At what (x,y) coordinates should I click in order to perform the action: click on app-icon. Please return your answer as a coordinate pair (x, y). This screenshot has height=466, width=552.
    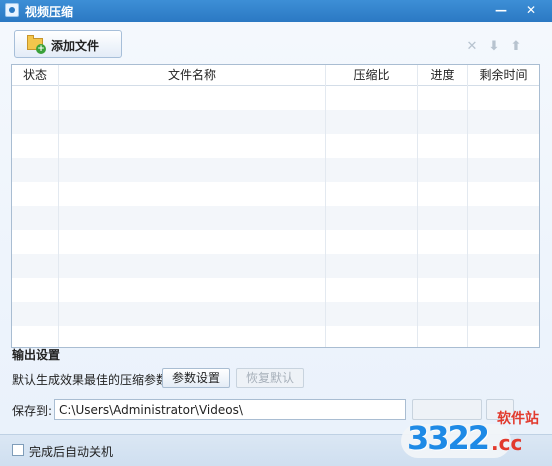
    Looking at the image, I should click on (12, 10).